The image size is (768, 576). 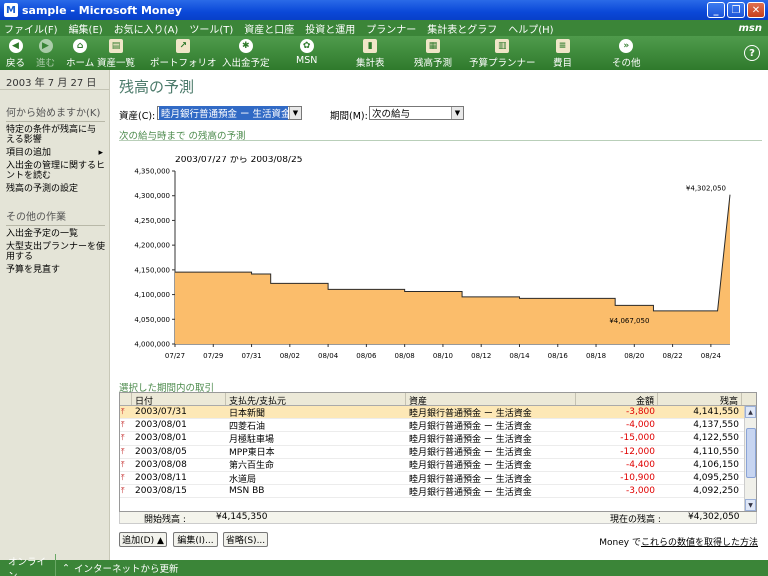 I want to click on accounts-button: ▤ 資産一覧, so click(x=116, y=52).